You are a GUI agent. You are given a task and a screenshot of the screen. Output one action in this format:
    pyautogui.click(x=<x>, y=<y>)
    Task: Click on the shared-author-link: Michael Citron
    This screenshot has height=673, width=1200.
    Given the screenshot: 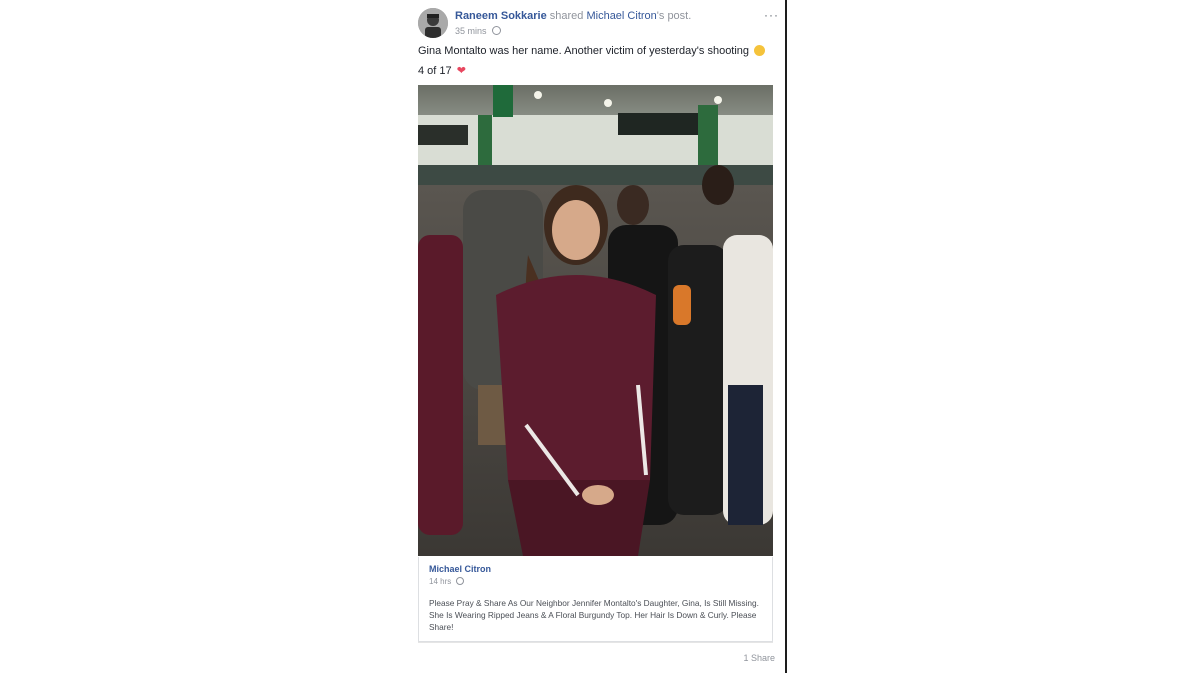 What is the action you would take?
    pyautogui.click(x=460, y=569)
    